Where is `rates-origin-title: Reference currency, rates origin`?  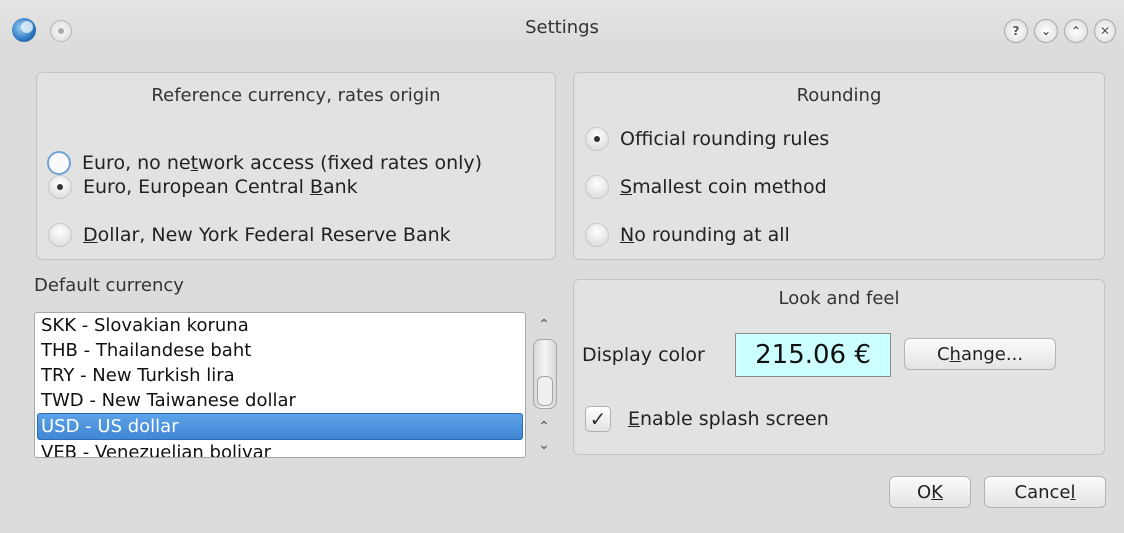
rates-origin-title: Reference currency, rates origin is located at coordinates (296, 95).